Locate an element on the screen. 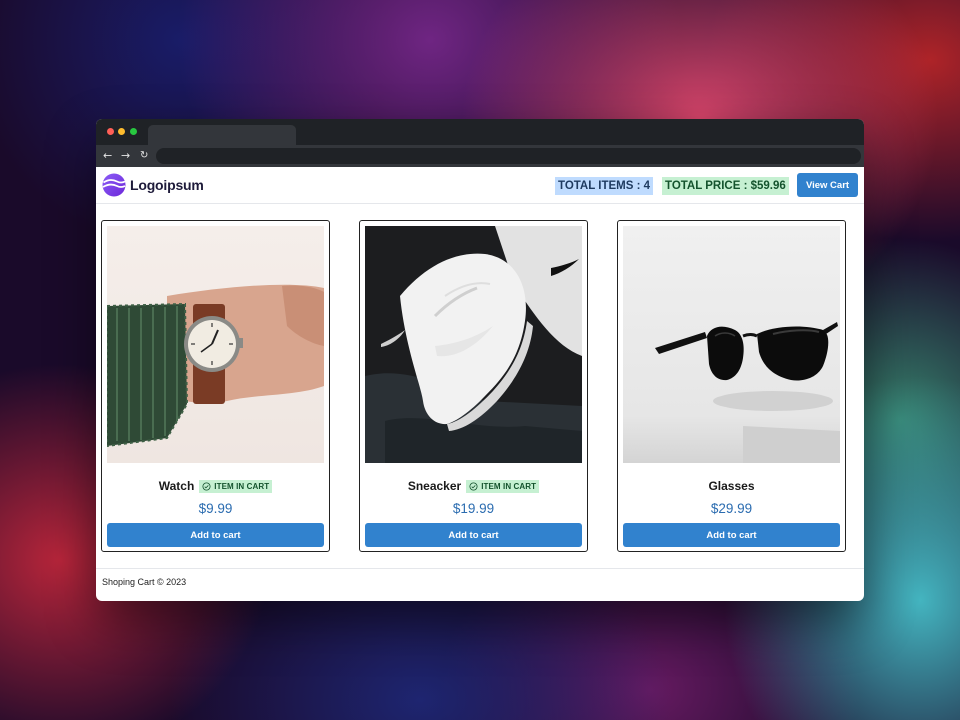 The height and width of the screenshot is (720, 960). product-card-sneaker: Sneacker ITEM IN CART $19.99 Add to cart is located at coordinates (473, 386).